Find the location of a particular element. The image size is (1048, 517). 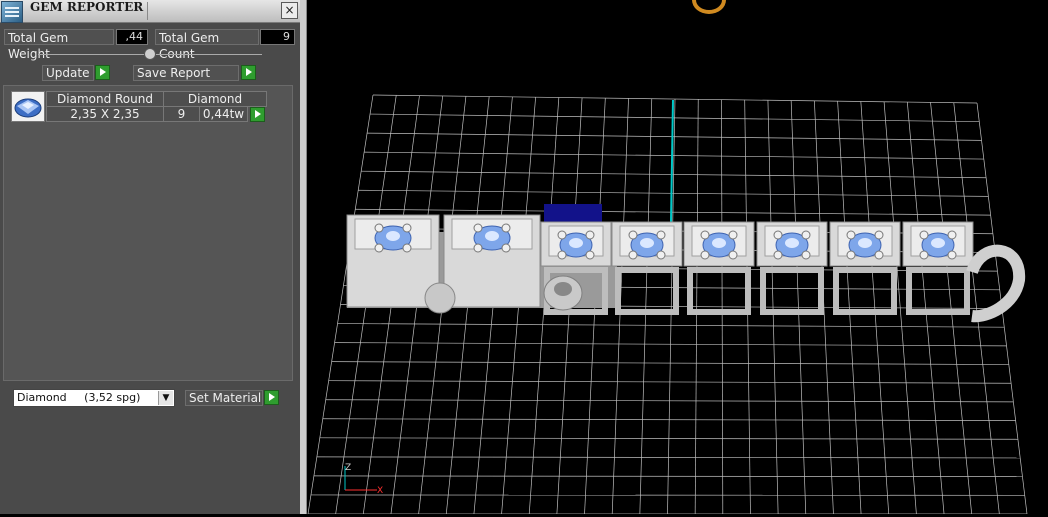

total-gem-count-value: 9 is located at coordinates (277, 37).